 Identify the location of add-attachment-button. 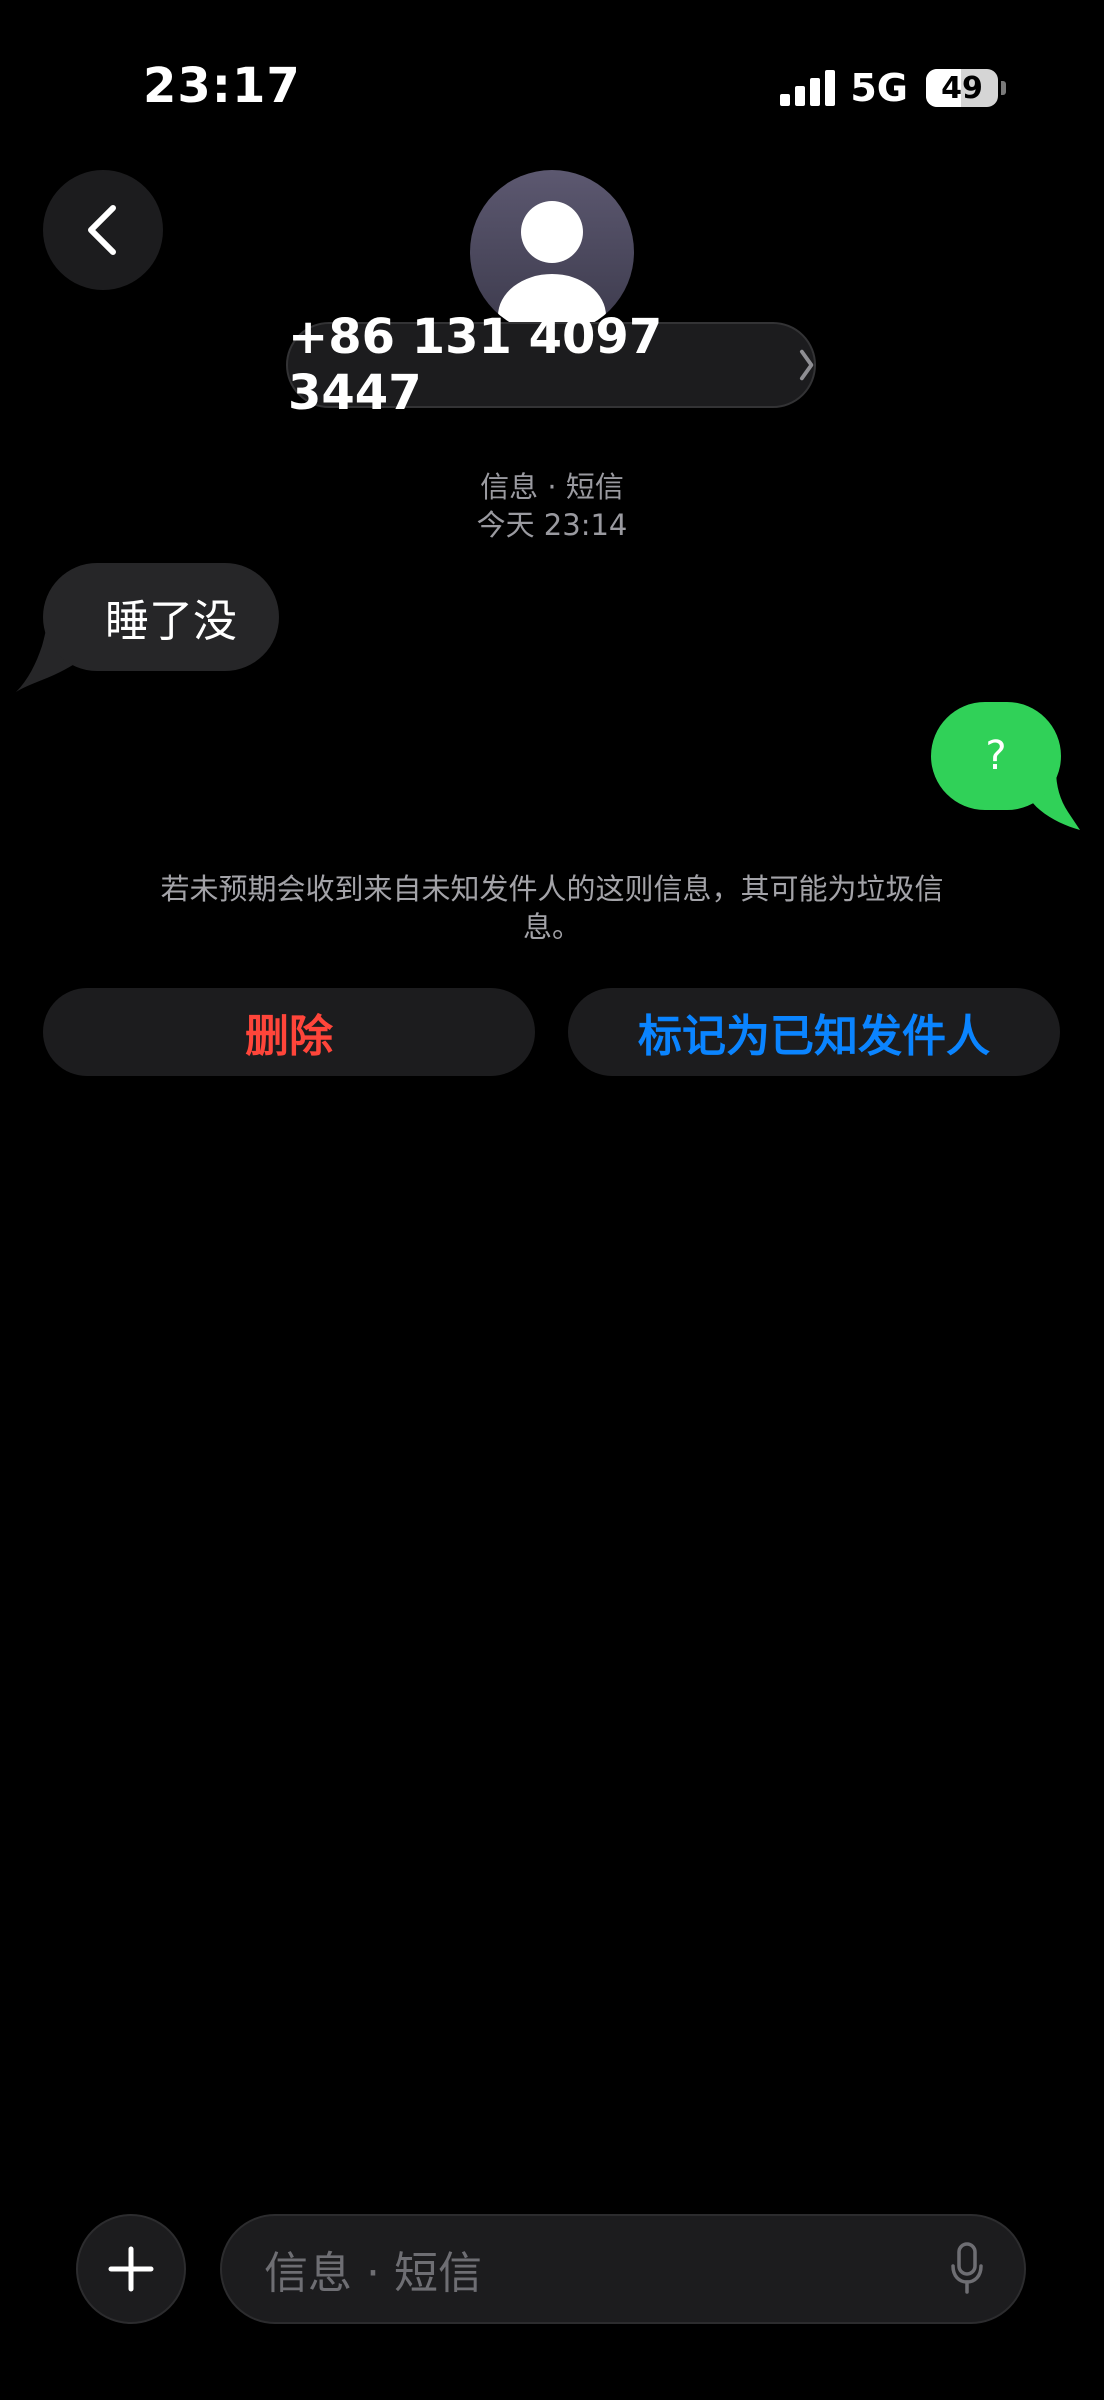
(131, 2269).